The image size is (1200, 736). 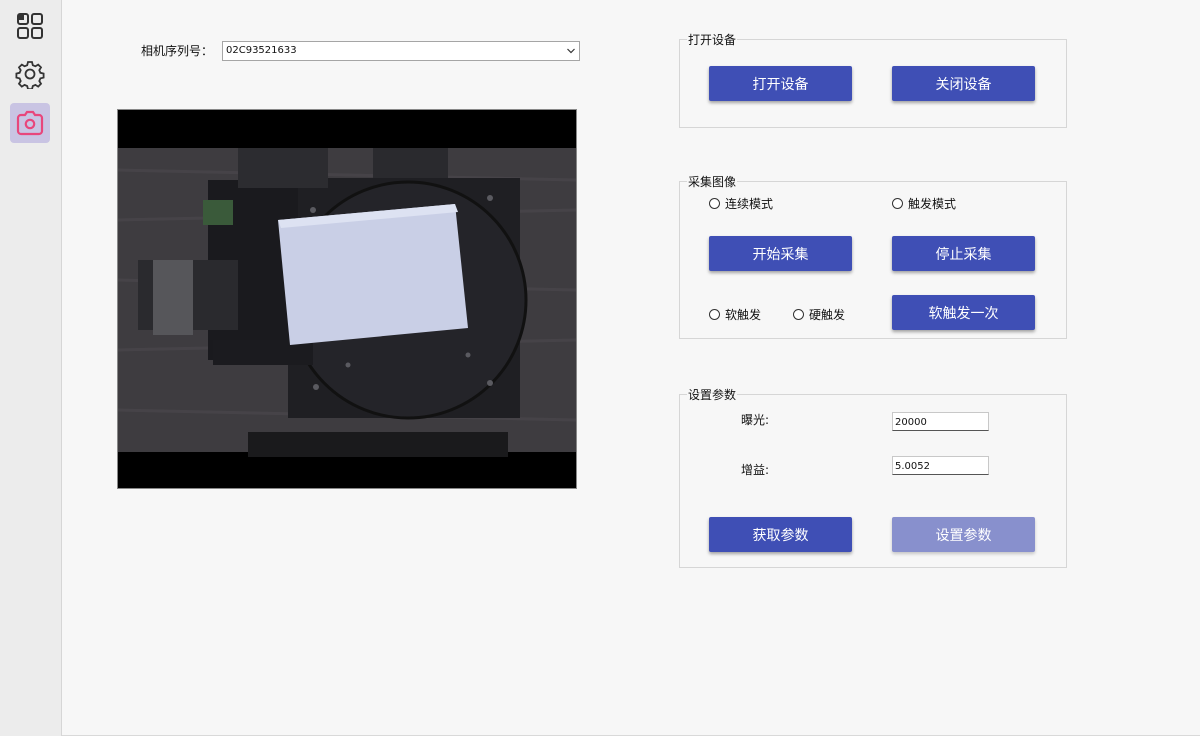 What do you see at coordinates (932, 204) in the screenshot?
I see `trigger-mode-label: 触发模式` at bounding box center [932, 204].